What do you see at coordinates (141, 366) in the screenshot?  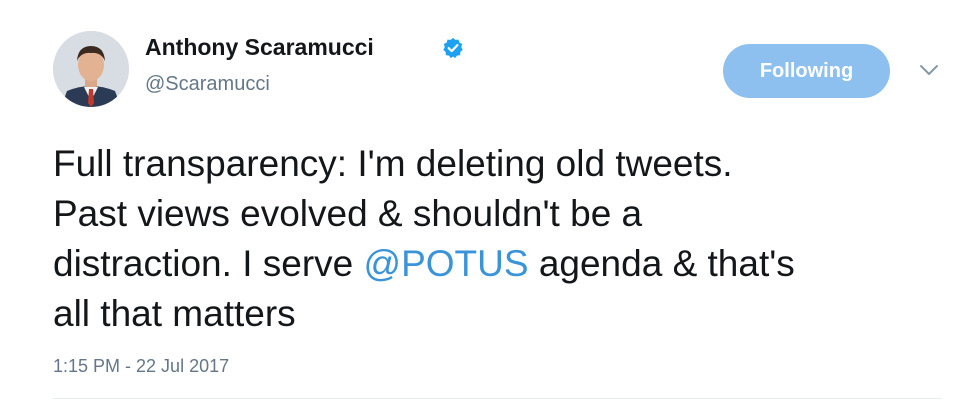 I see `tweet-timestamp: 1:15 PM - 22 Jul 2017` at bounding box center [141, 366].